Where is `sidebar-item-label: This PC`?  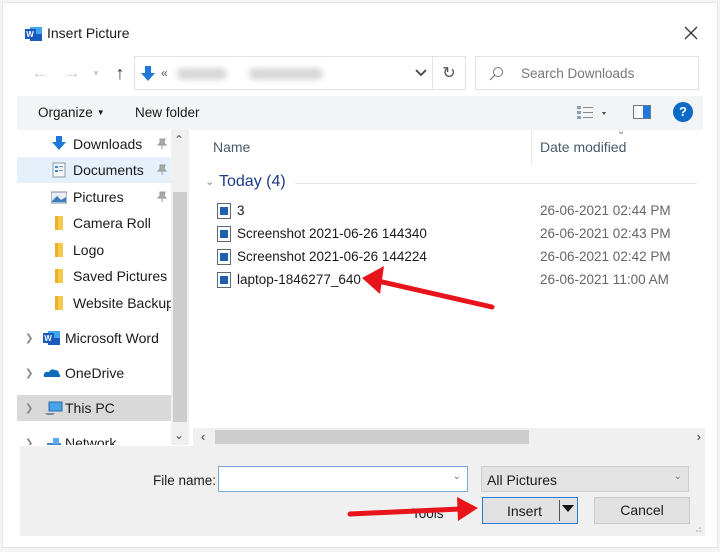
sidebar-item-label: This PC is located at coordinates (90, 408).